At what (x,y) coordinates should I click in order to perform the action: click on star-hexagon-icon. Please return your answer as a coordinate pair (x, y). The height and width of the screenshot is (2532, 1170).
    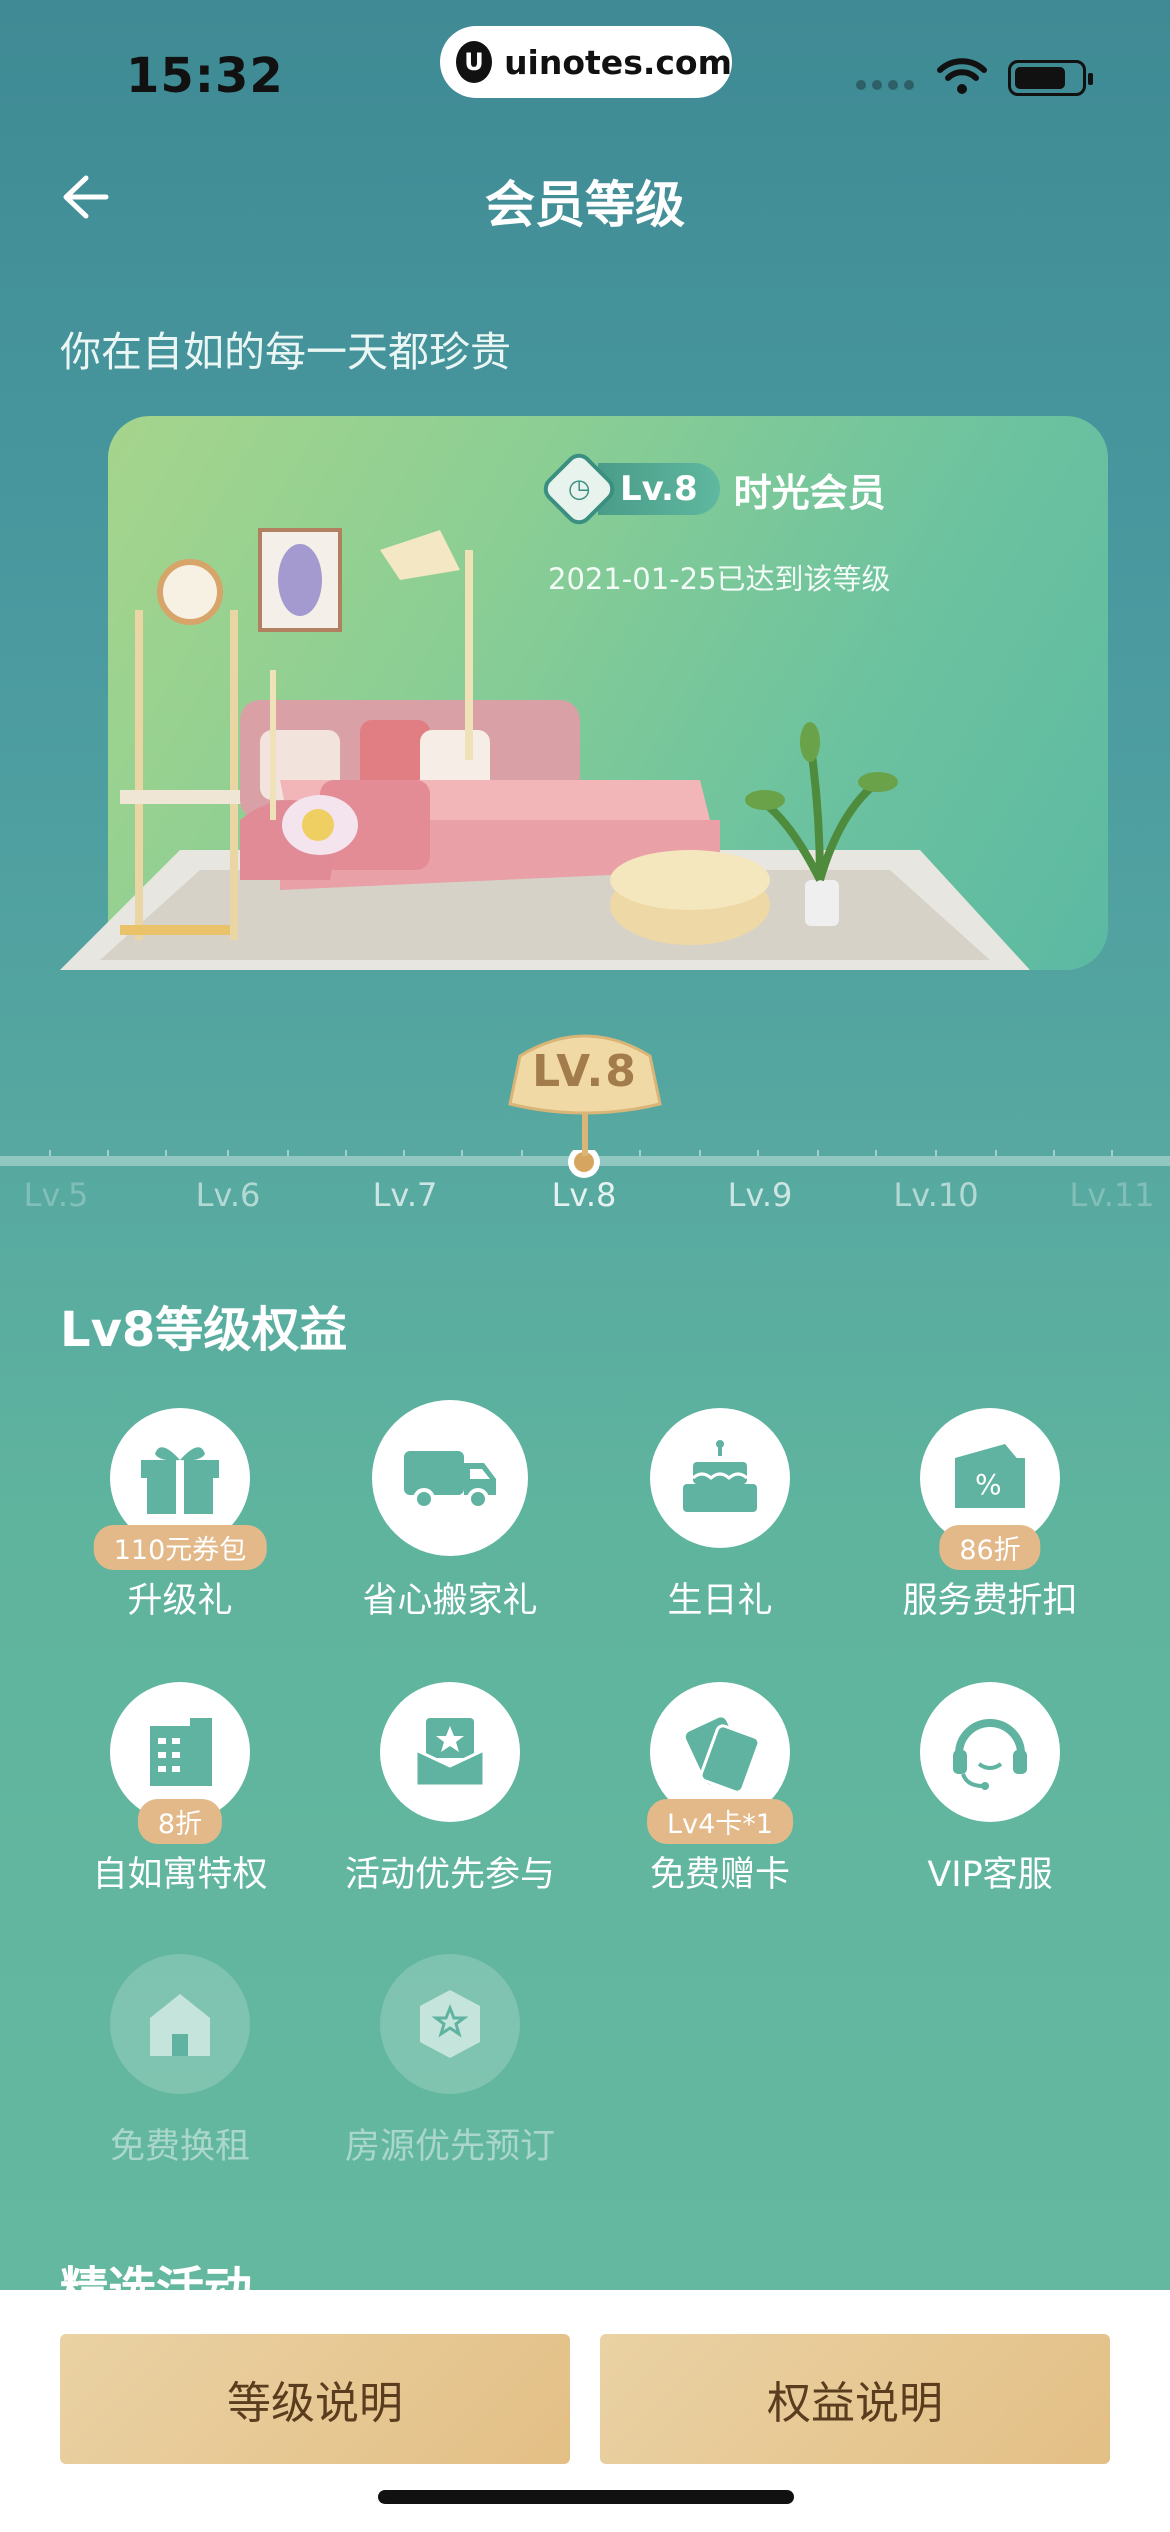
    Looking at the image, I should click on (450, 2024).